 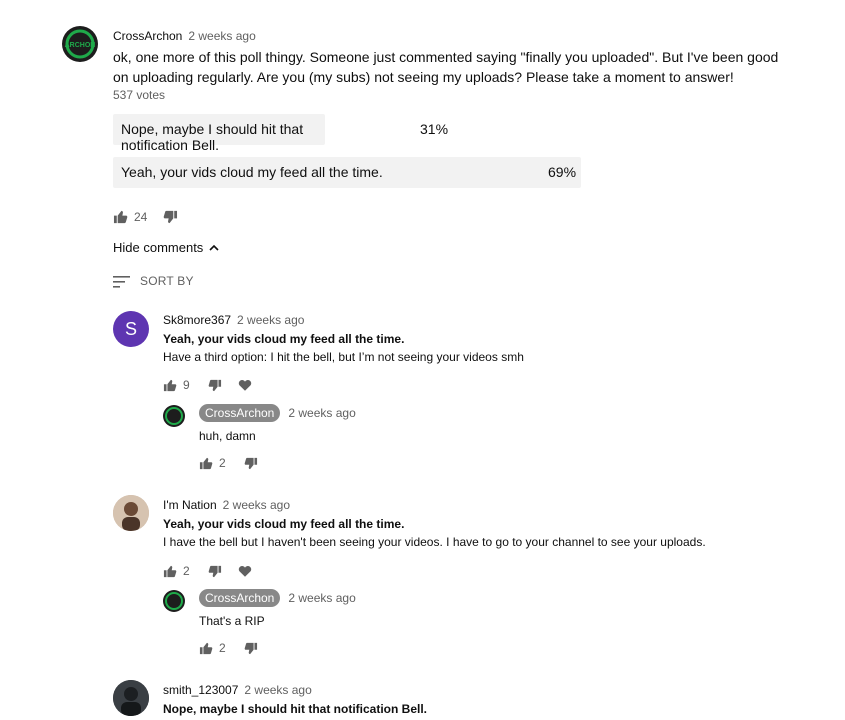 What do you see at coordinates (562, 172) in the screenshot?
I see `poll-option-percent: 69%` at bounding box center [562, 172].